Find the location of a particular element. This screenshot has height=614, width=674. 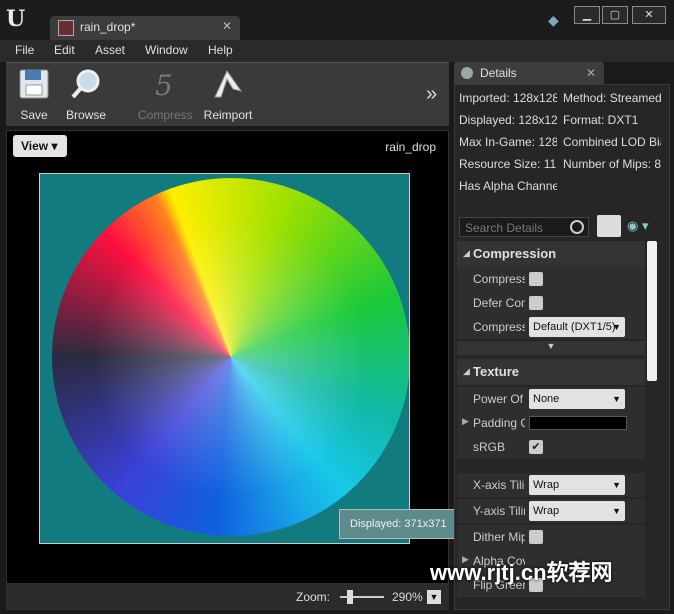

dither-mip-alpha-checkbox is located at coordinates (536, 537).